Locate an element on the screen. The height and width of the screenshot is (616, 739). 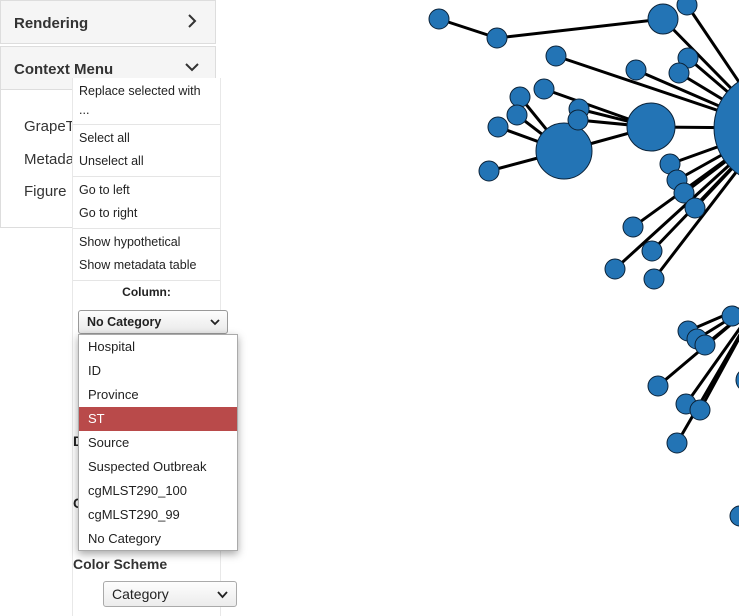
color-scheme-value: Category is located at coordinates (140, 594).